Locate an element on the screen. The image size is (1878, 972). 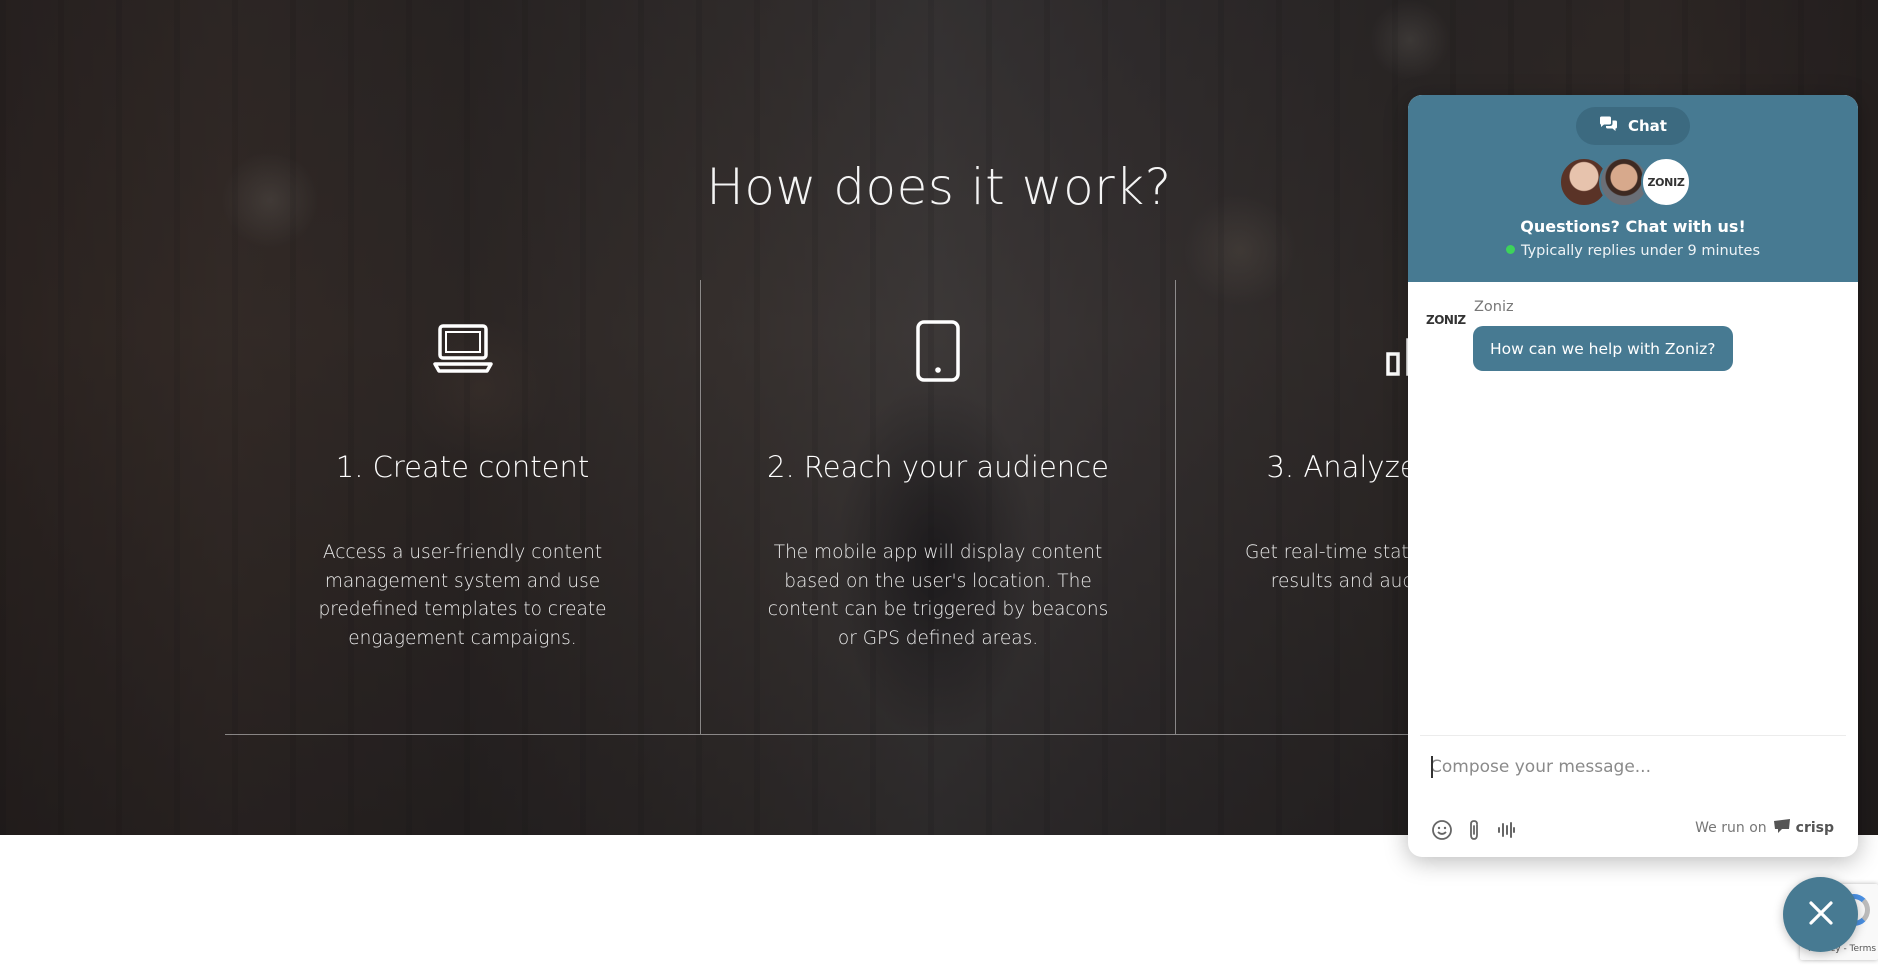
close-chat-button is located at coordinates (1820, 914).